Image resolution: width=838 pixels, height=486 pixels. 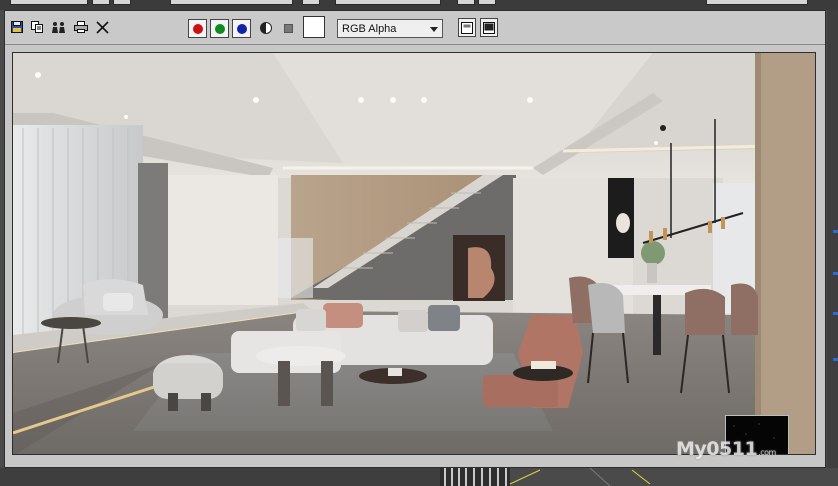 I want to click on frame-buffer-toolbar: RGB Alpha, so click(x=415, y=28).